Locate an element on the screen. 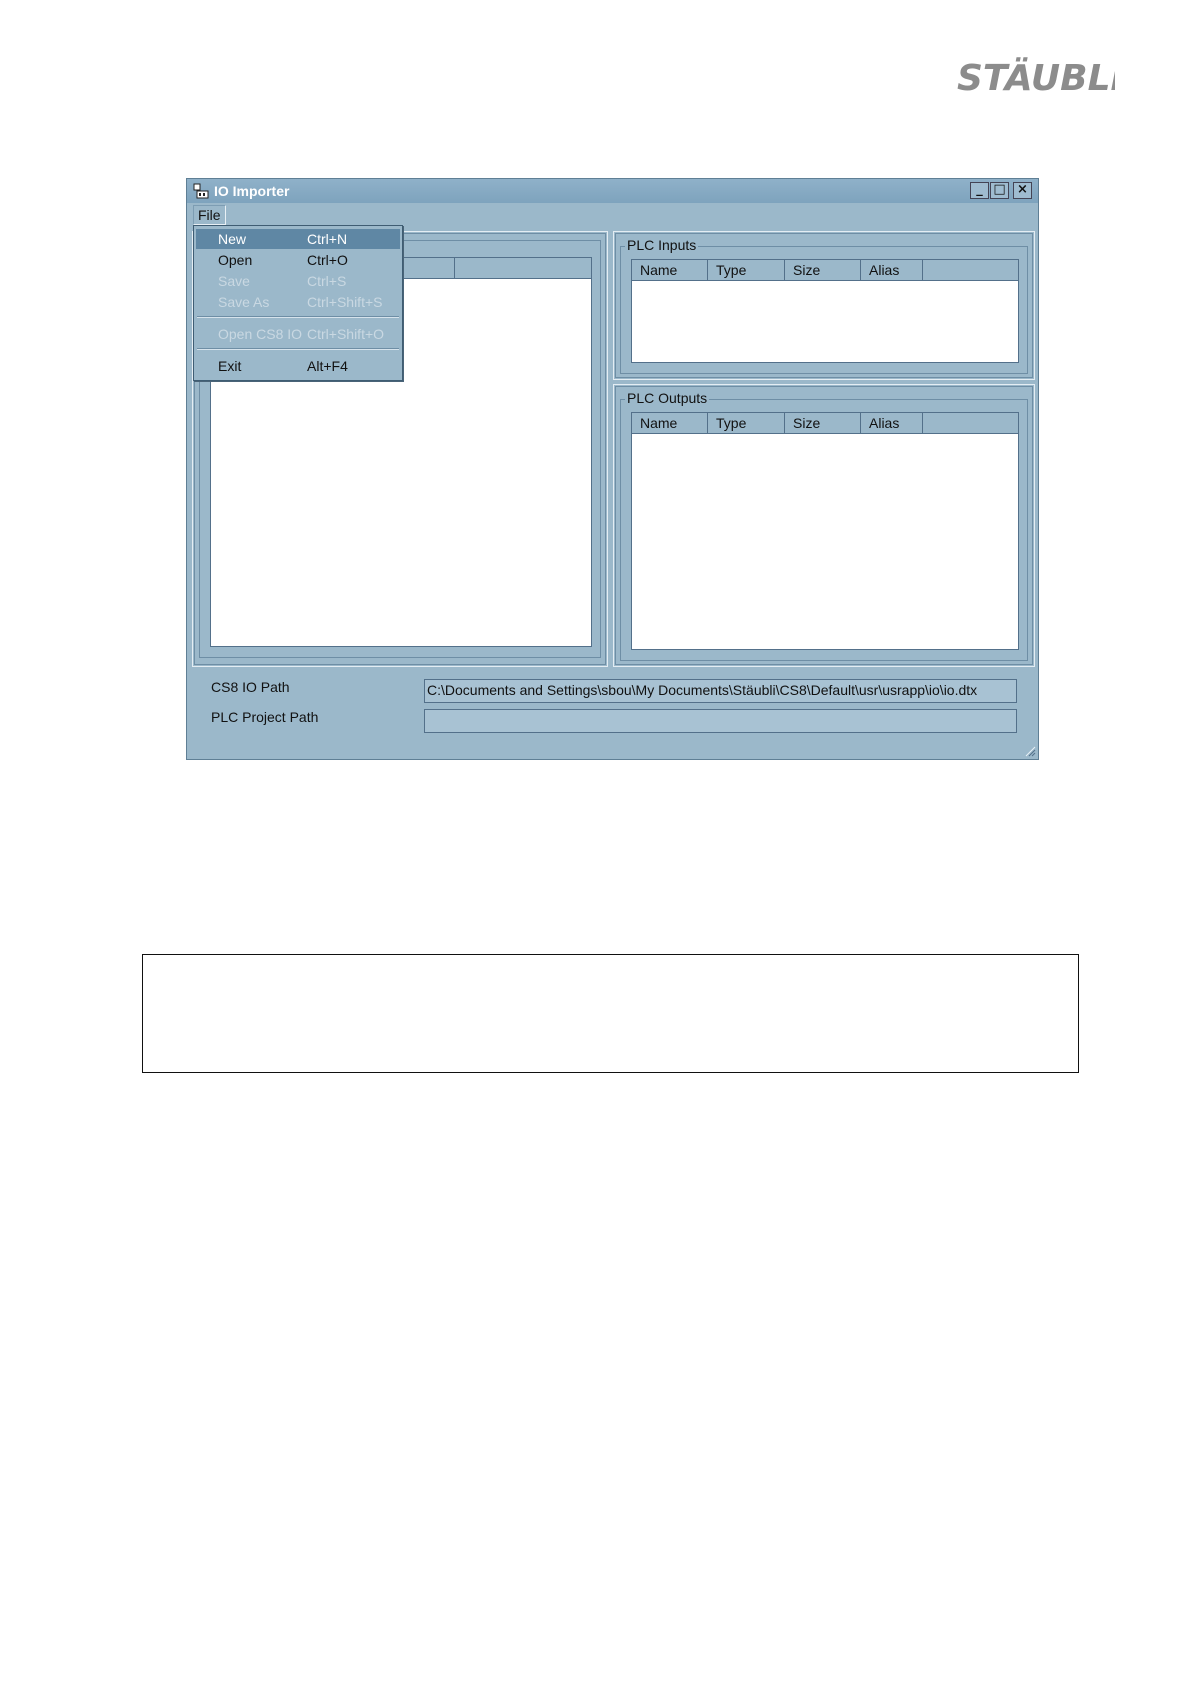 The image size is (1190, 1684). plc-outputs-label: PLC Outputs is located at coordinates (667, 398).